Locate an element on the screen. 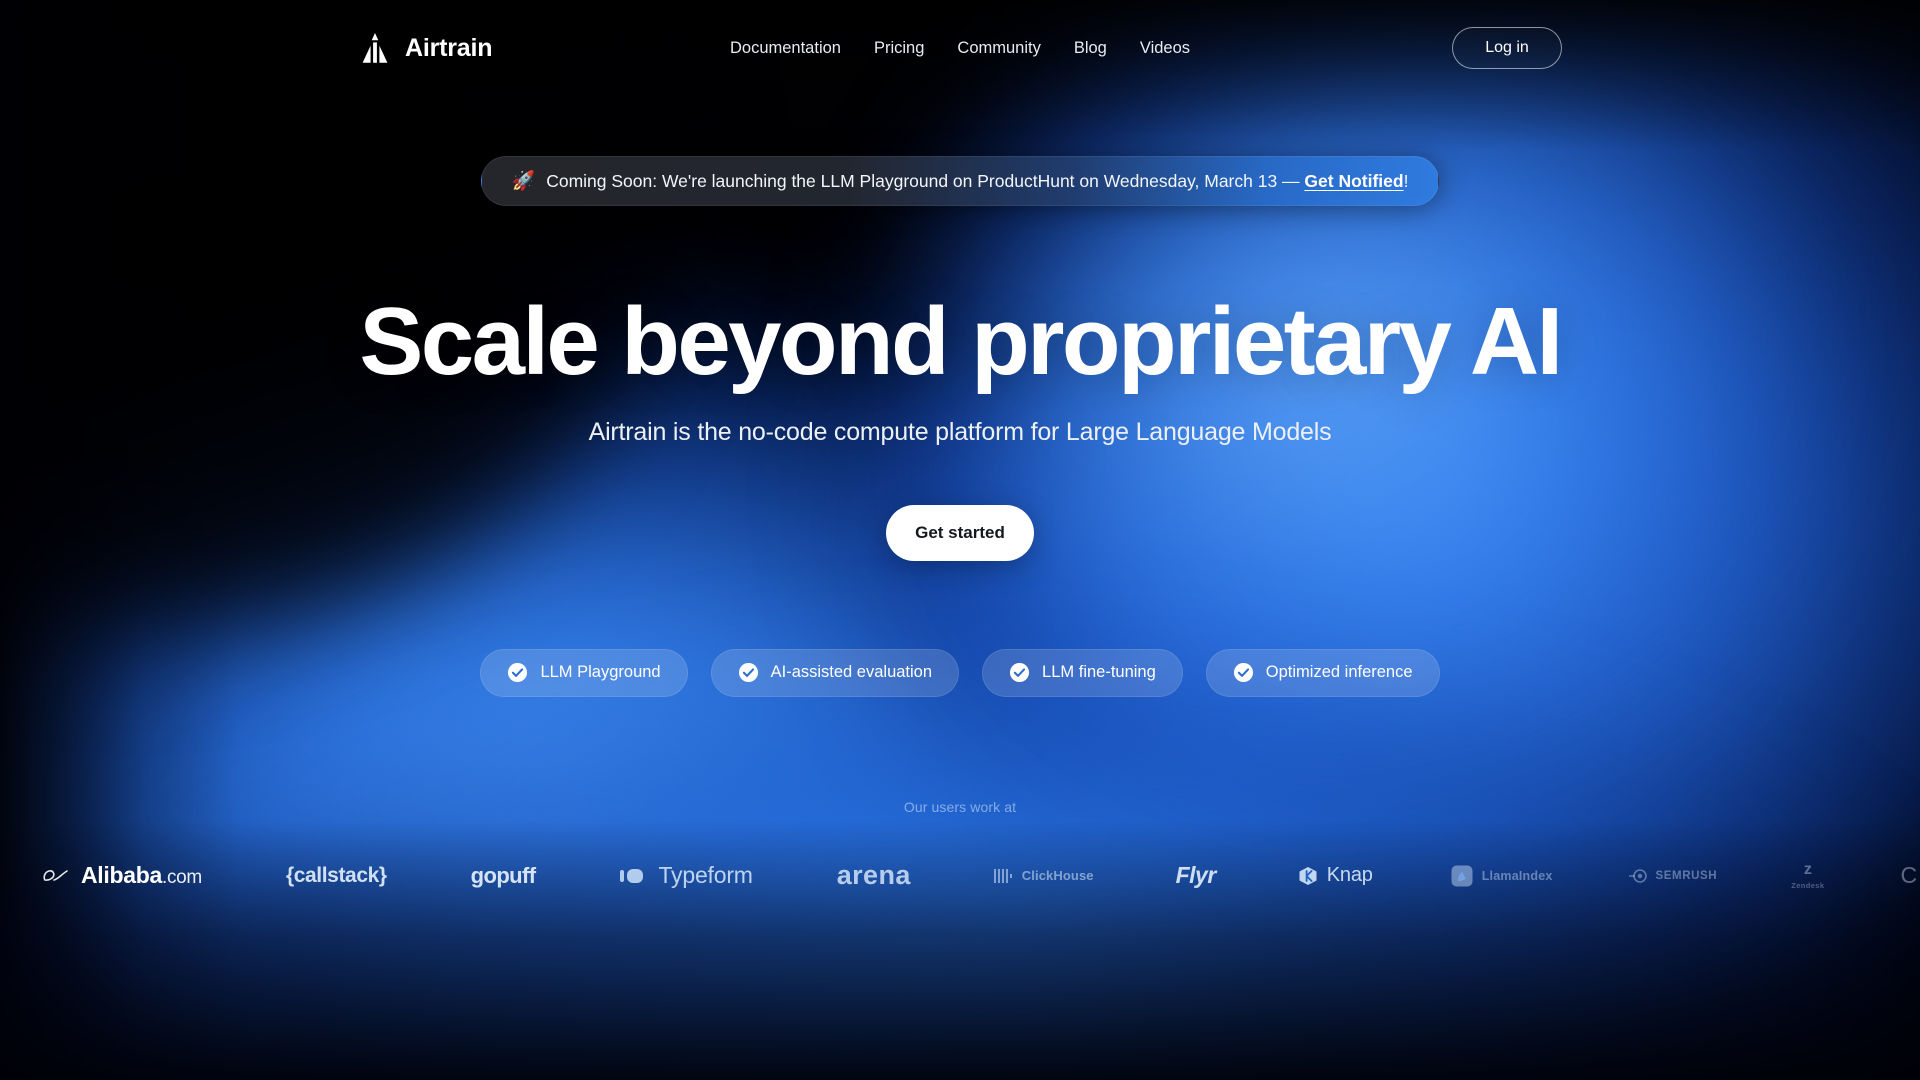  feature-pill-ai-assisted-evaluation: AI-assisted evaluation is located at coordinates (835, 672).